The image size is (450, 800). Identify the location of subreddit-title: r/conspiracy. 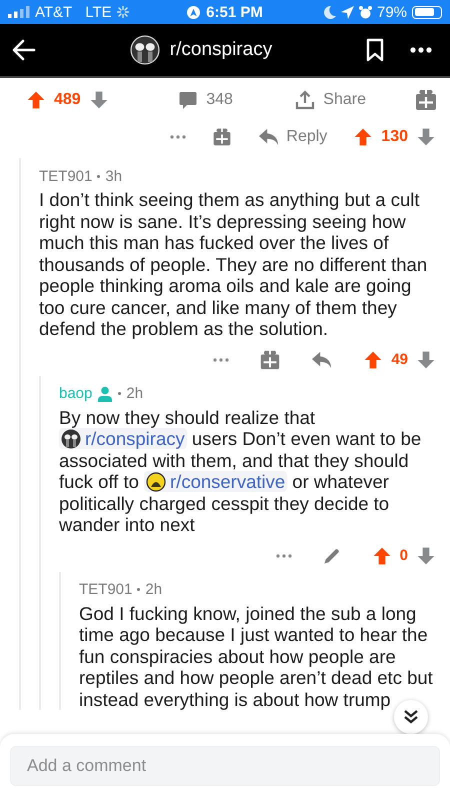
(221, 50).